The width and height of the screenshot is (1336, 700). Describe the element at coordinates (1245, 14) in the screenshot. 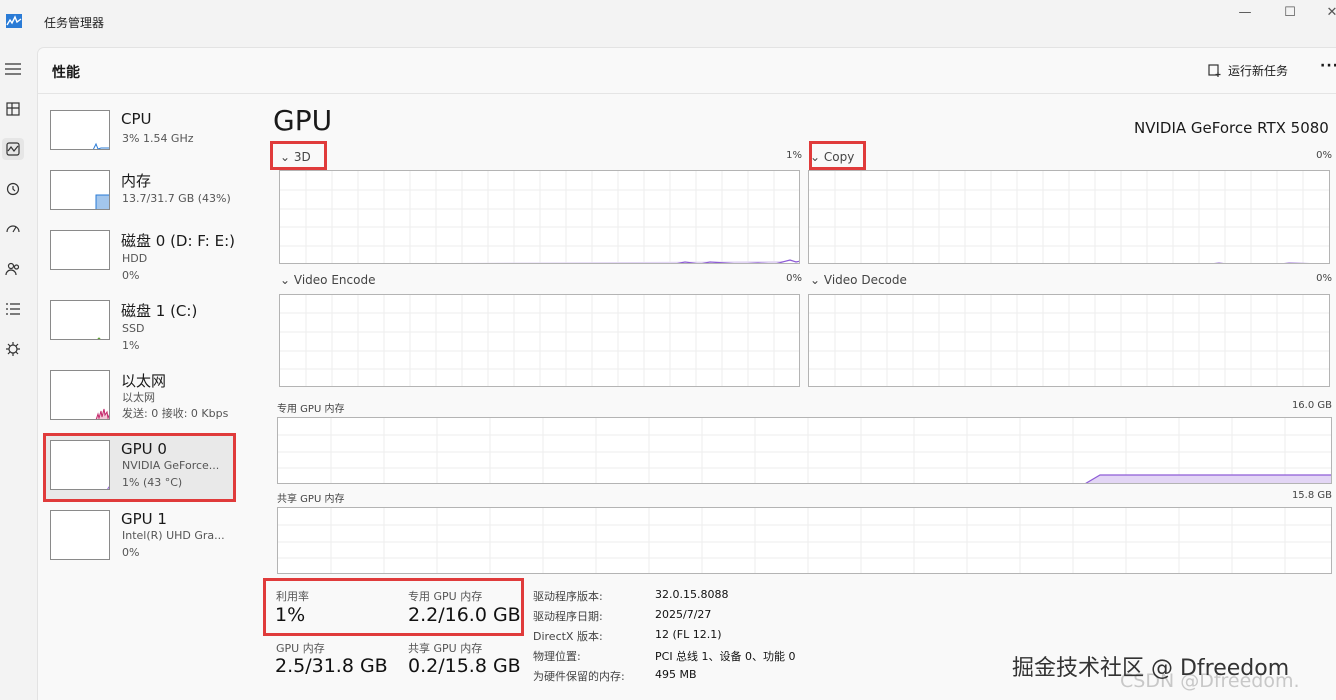

I see `minimize-button: —` at that location.